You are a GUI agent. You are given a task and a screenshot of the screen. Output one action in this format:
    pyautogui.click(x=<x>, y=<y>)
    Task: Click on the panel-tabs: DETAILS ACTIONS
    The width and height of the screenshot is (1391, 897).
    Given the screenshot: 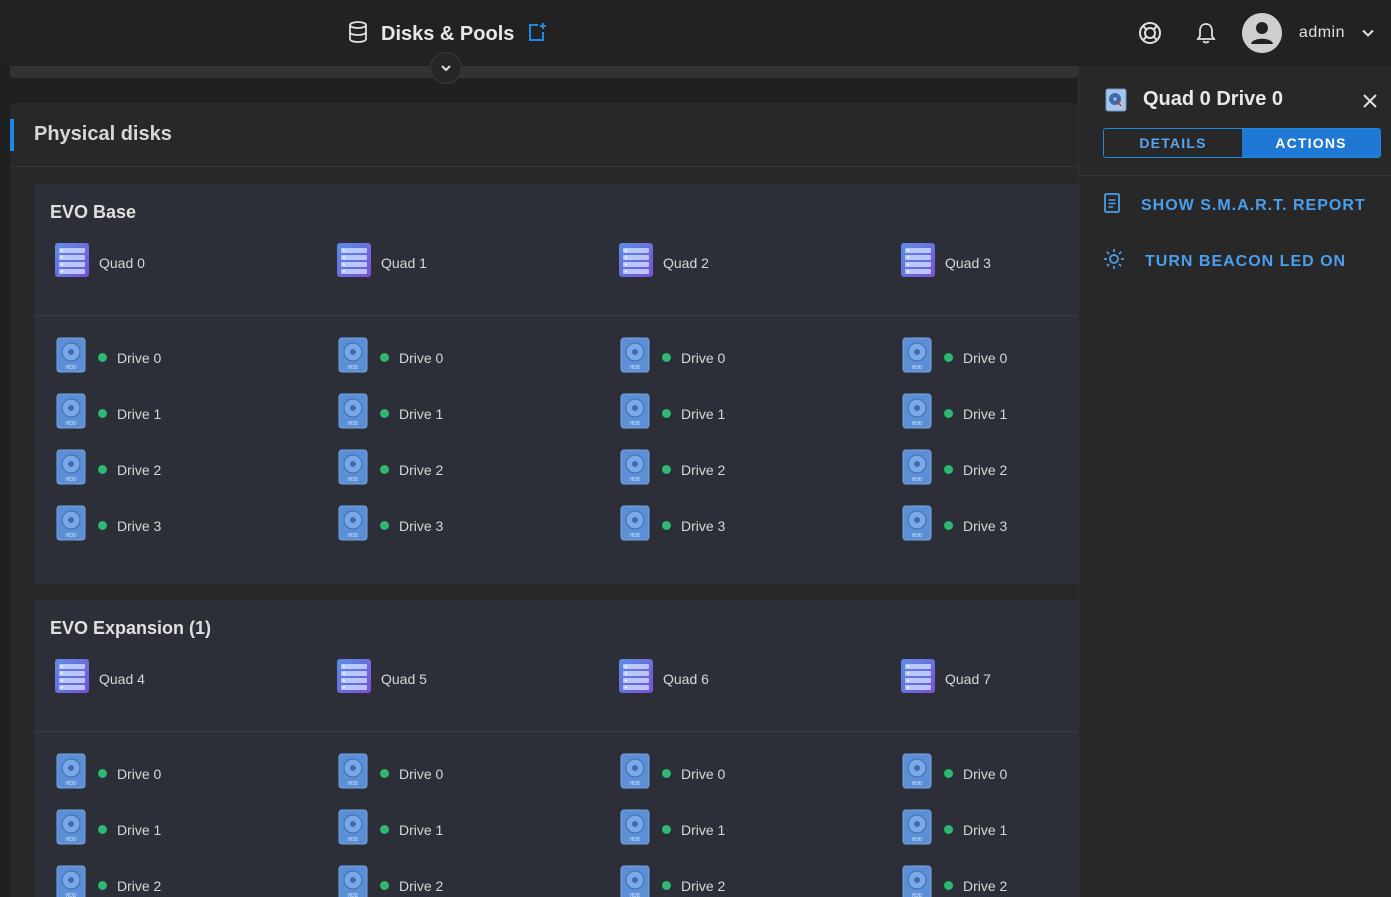 What is the action you would take?
    pyautogui.click(x=1242, y=143)
    